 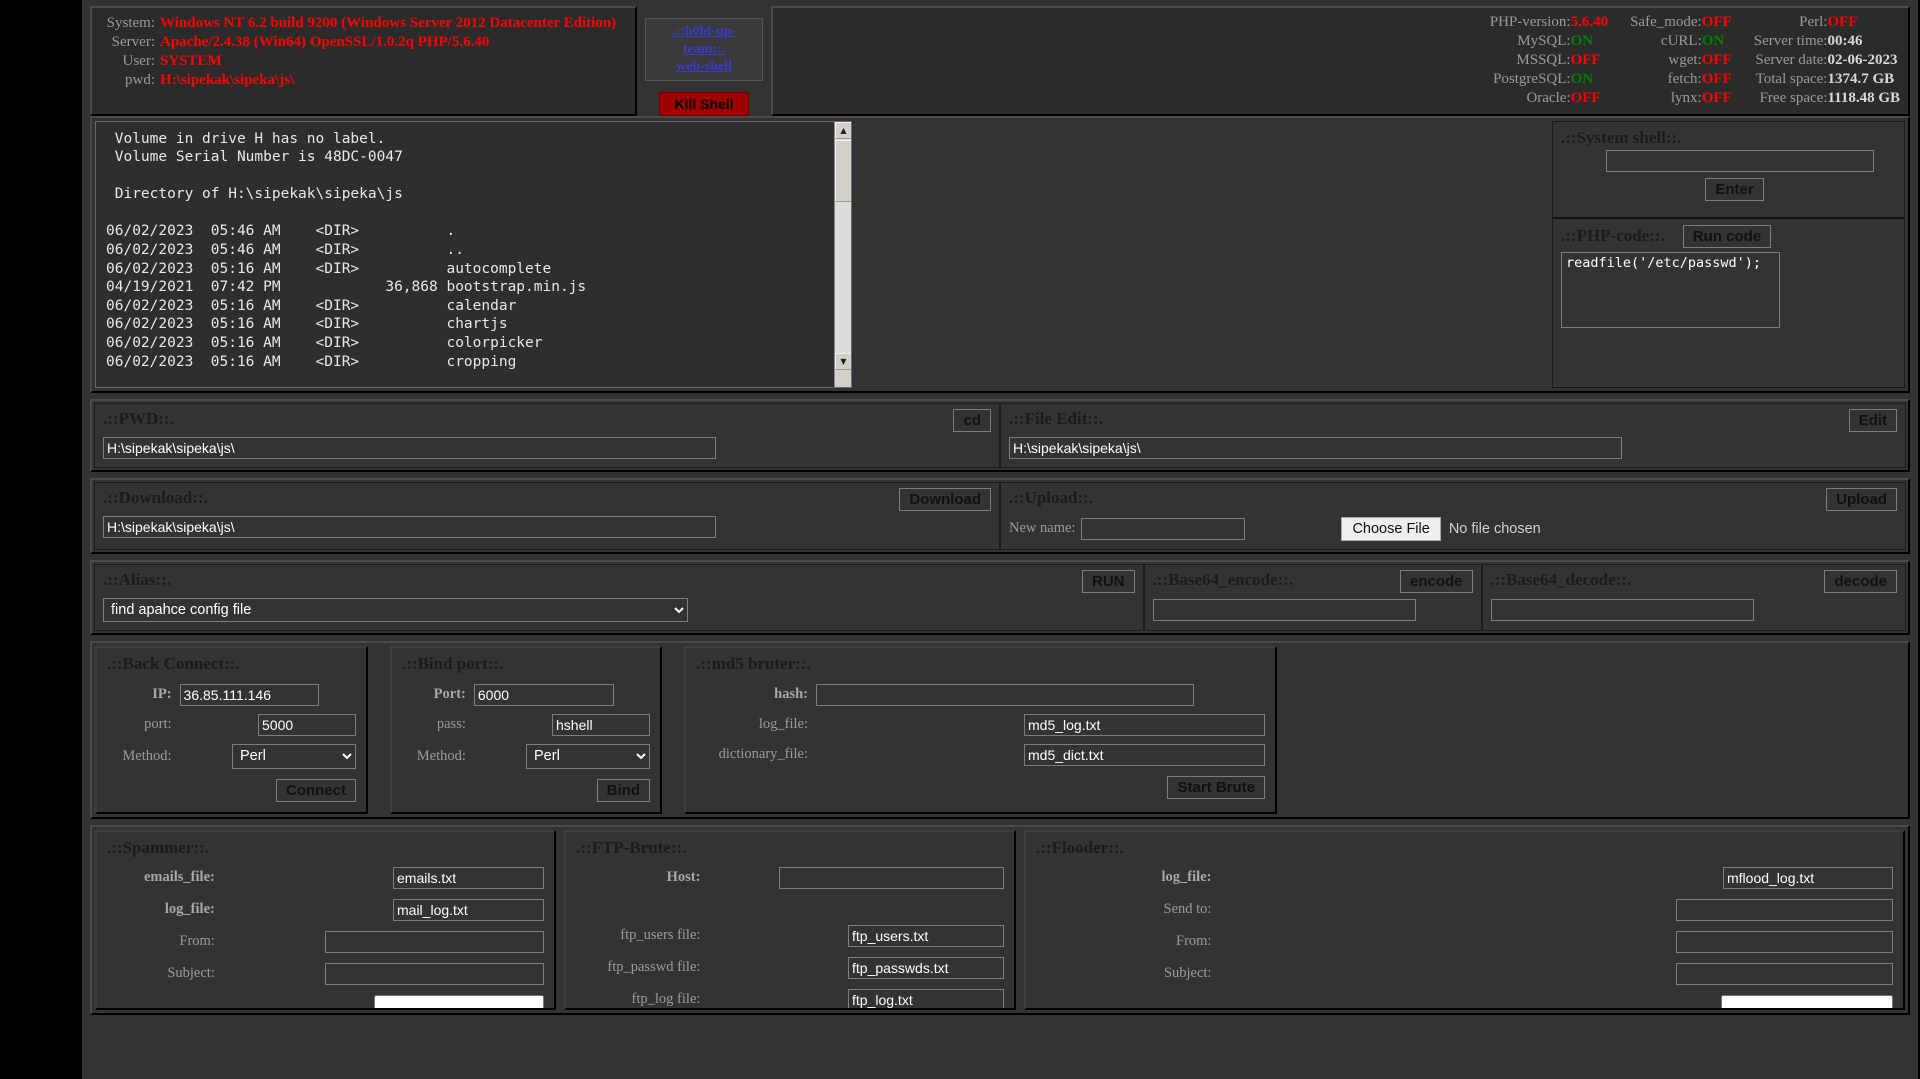 I want to click on connect-button: Connect, so click(x=316, y=790).